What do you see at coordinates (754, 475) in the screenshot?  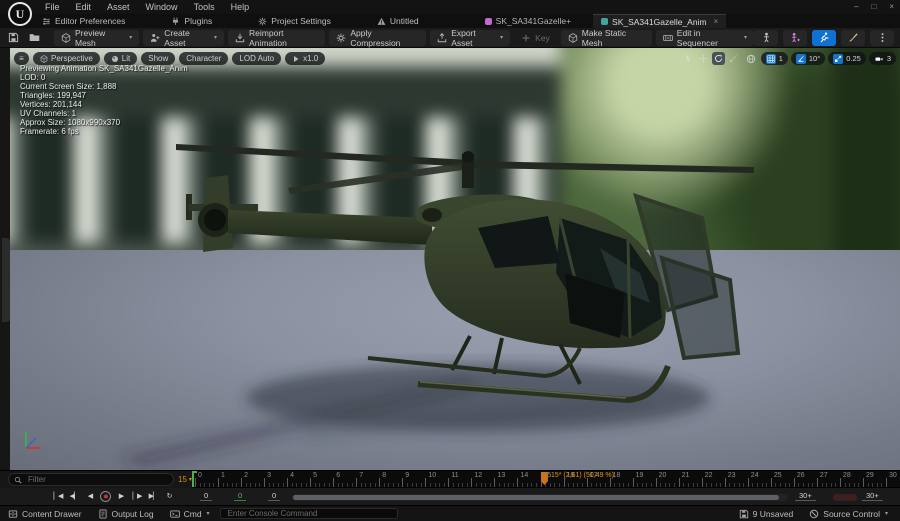 I see `ruler-frame-label: 24` at bounding box center [754, 475].